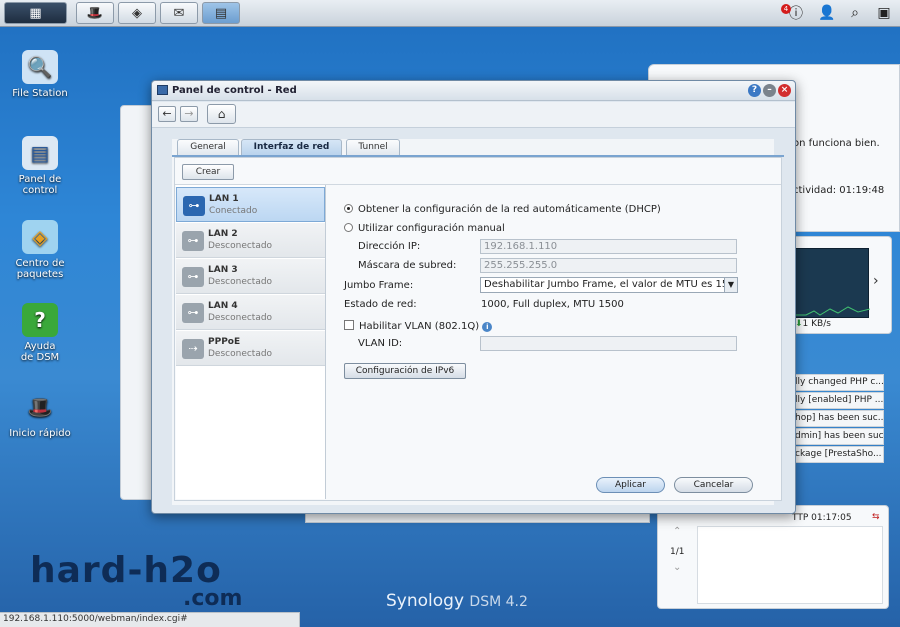 This screenshot has height=627, width=900. I want to click on browser-status-bar: 192.168.1.110:5000/webman/index.cgi#, so click(150, 619).